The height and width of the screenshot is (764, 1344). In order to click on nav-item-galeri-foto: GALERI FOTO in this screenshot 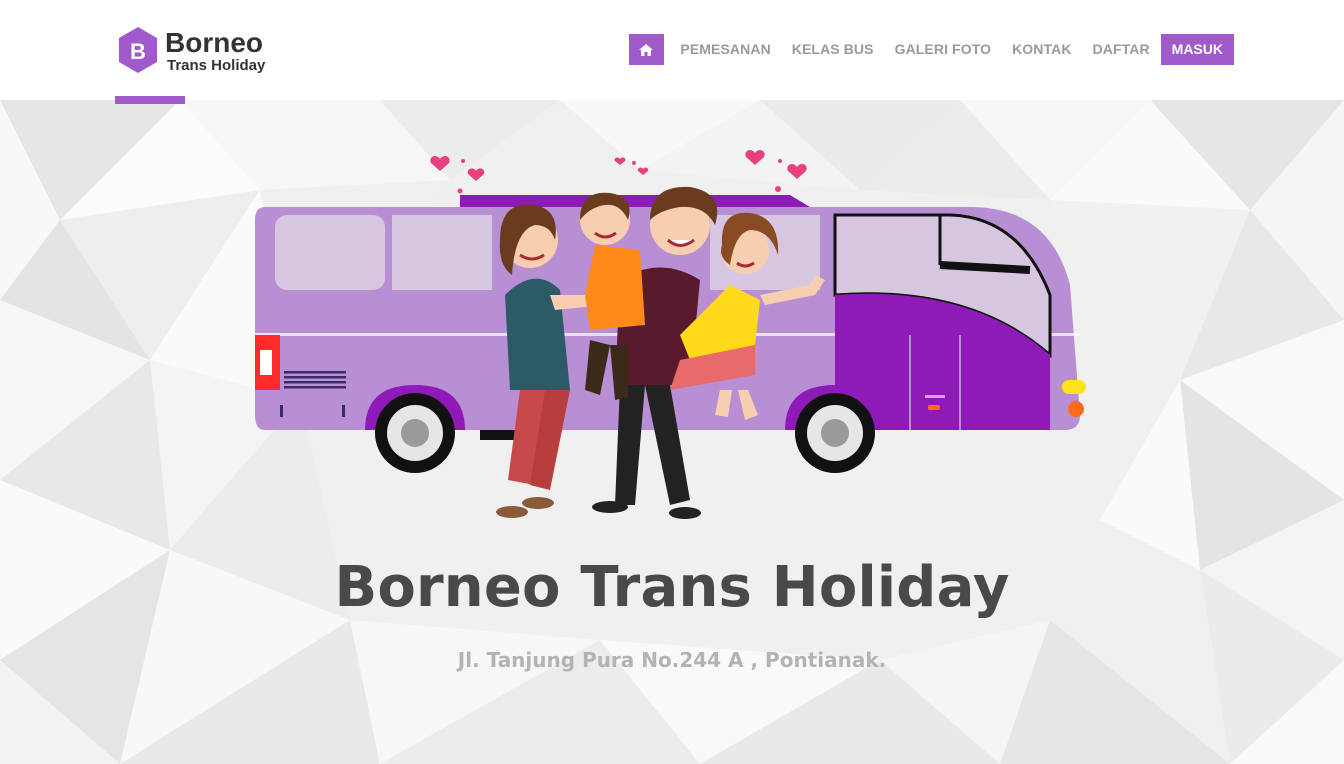, I will do `click(943, 49)`.